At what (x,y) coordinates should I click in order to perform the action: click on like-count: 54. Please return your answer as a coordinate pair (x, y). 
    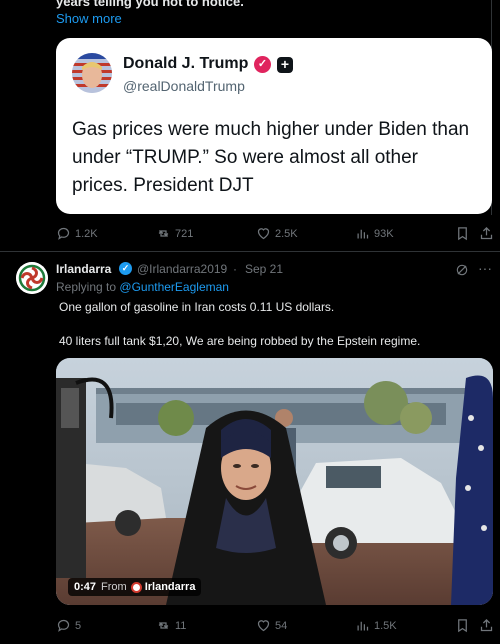
    Looking at the image, I should click on (281, 625).